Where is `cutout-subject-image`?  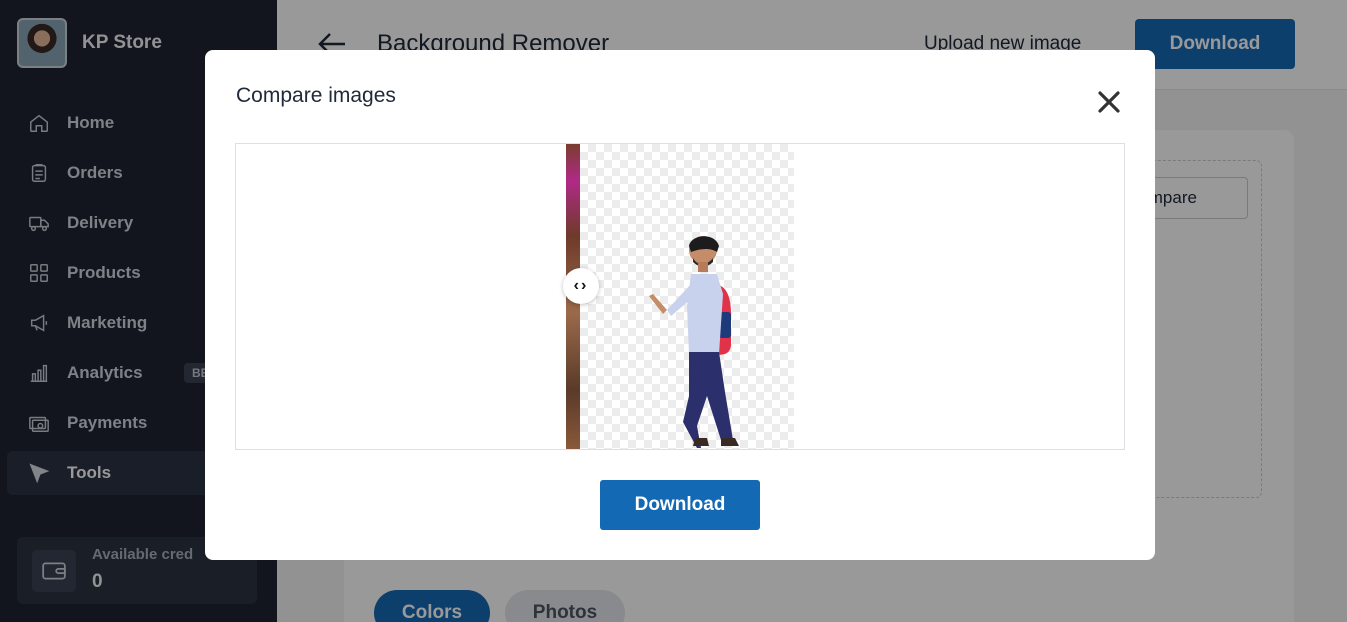
cutout-subject-image is located at coordinates (694, 342).